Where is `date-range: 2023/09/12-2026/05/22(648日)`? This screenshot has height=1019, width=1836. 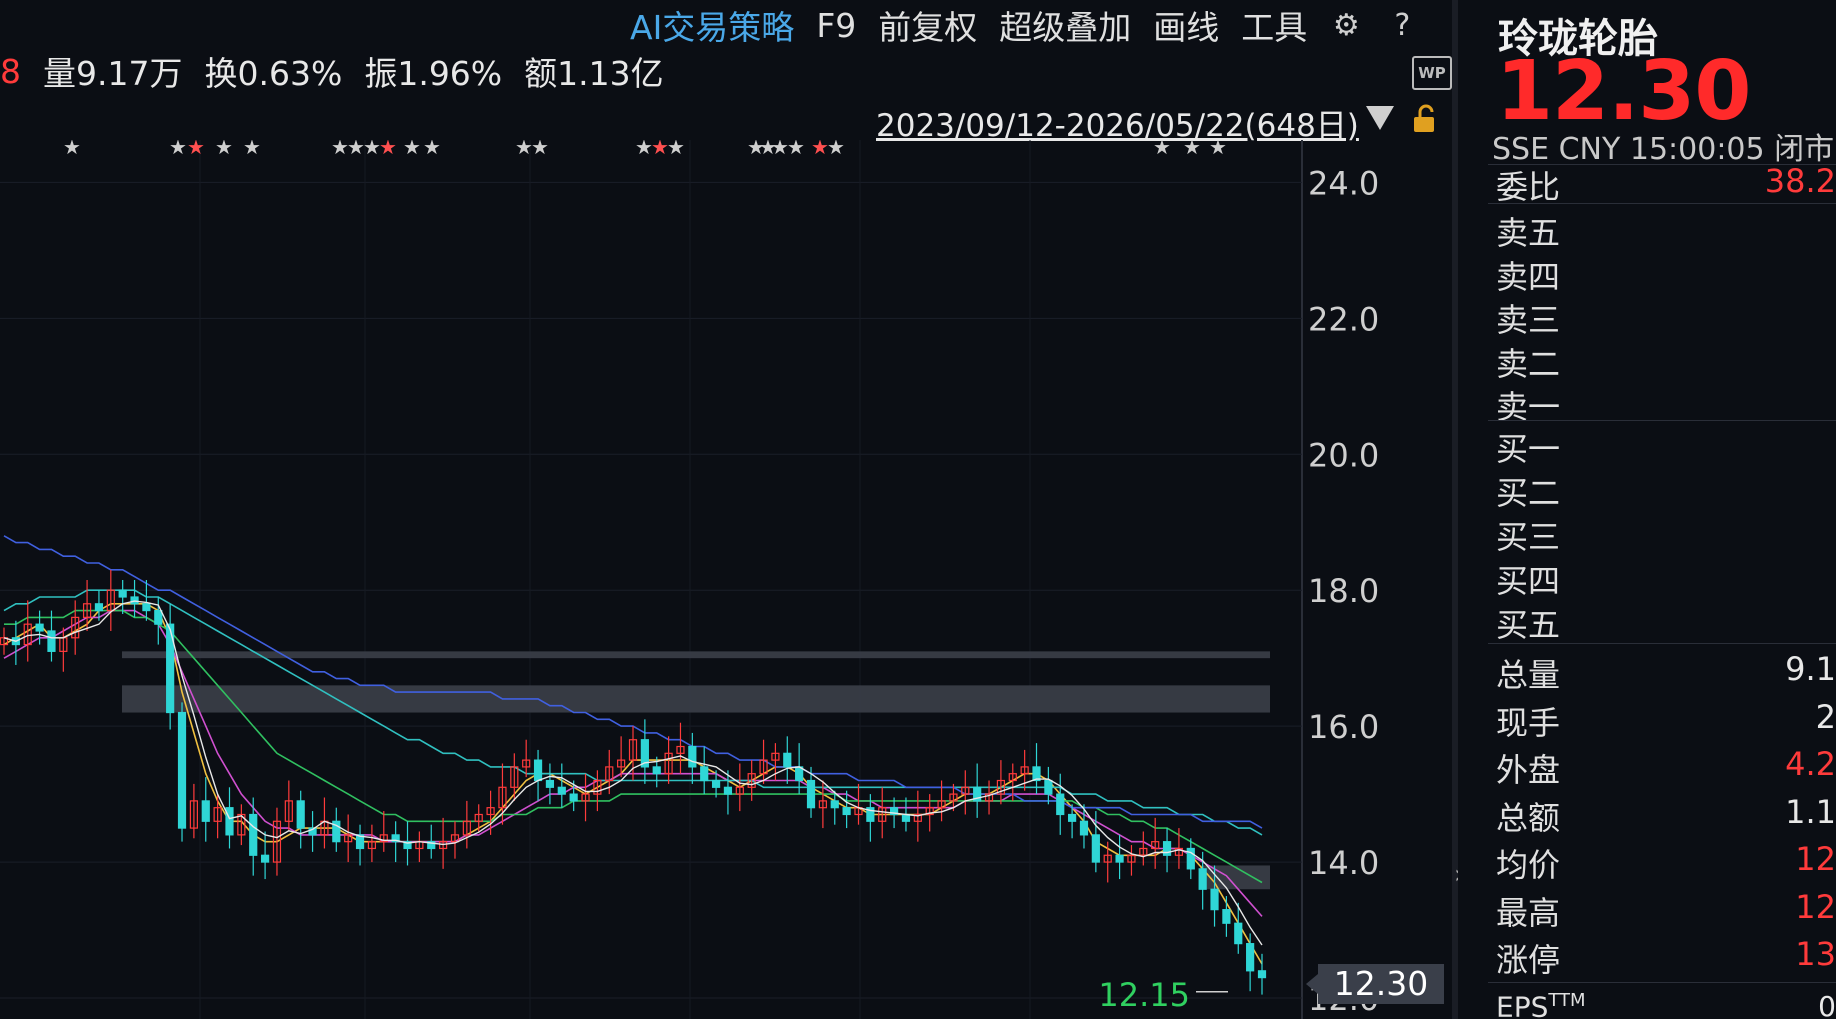 date-range: 2023/09/12-2026/05/22(648日) is located at coordinates (1117, 122).